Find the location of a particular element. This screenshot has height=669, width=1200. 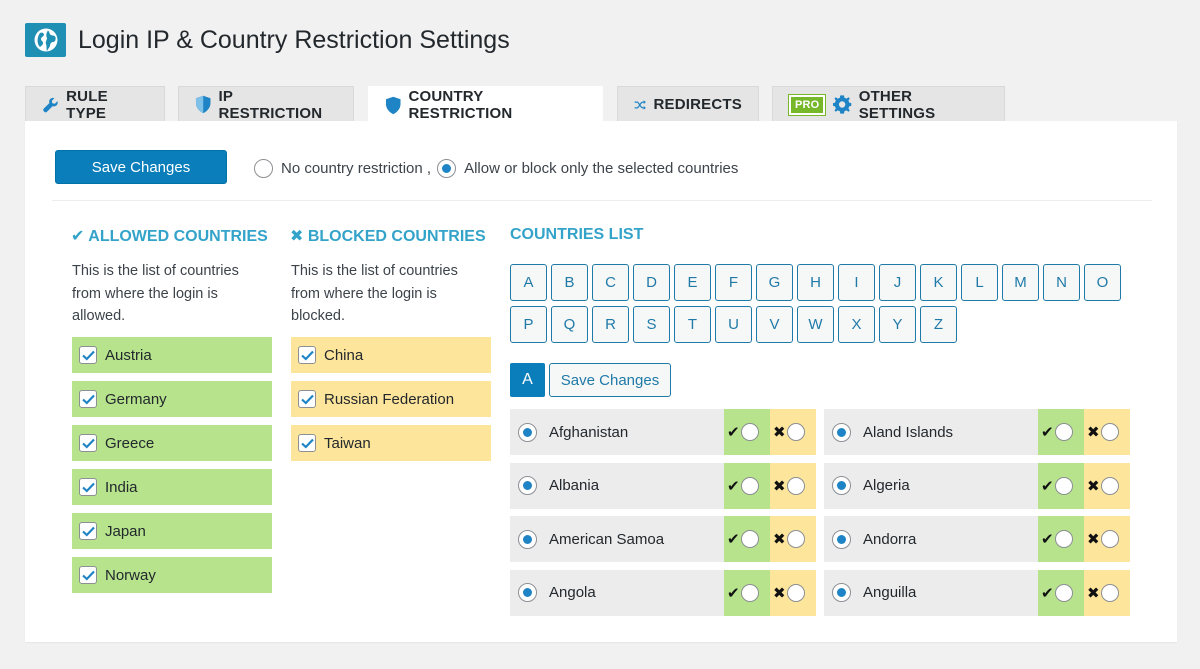

country-name: Greece is located at coordinates (130, 443).